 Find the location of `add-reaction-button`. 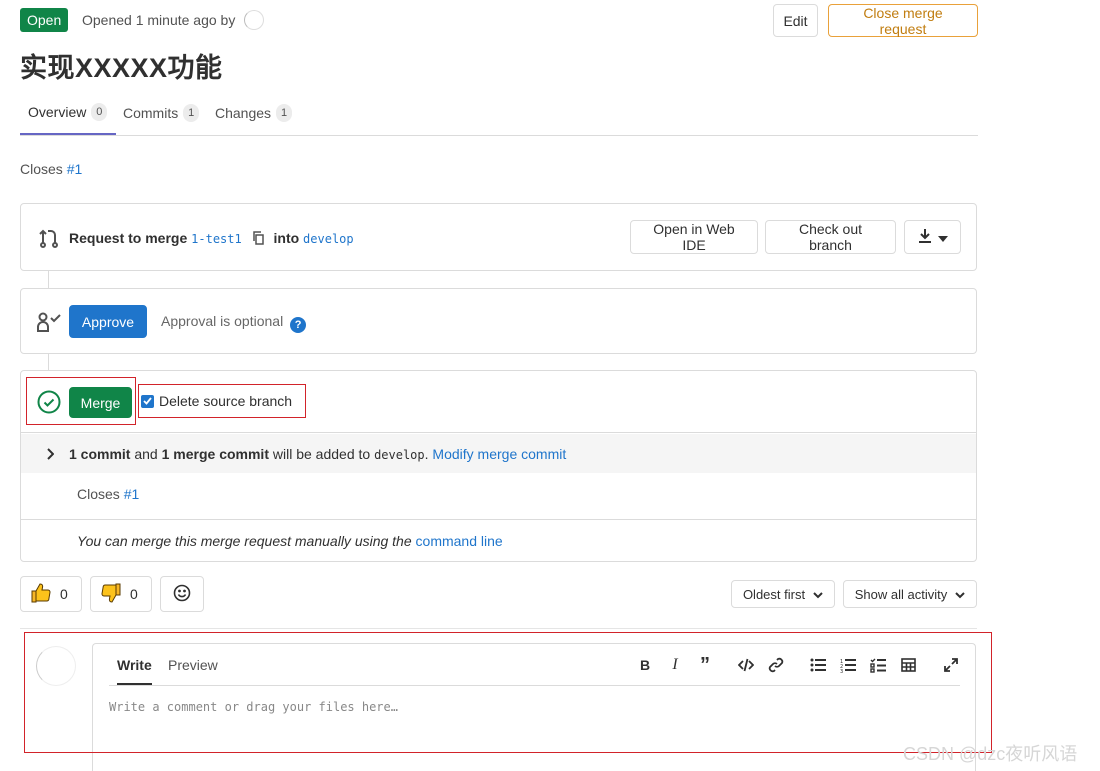

add-reaction-button is located at coordinates (182, 594).